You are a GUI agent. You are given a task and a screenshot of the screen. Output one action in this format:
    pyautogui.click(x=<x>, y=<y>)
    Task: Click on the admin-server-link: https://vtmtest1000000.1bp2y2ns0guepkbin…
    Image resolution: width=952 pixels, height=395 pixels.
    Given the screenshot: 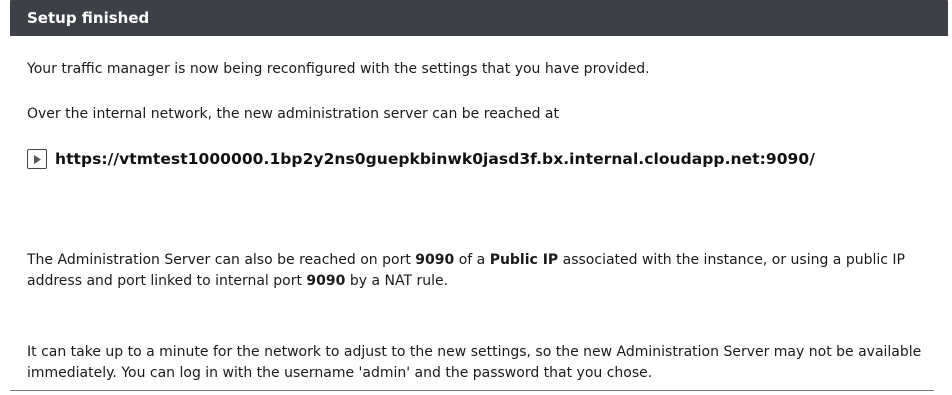 What is the action you would take?
    pyautogui.click(x=421, y=159)
    